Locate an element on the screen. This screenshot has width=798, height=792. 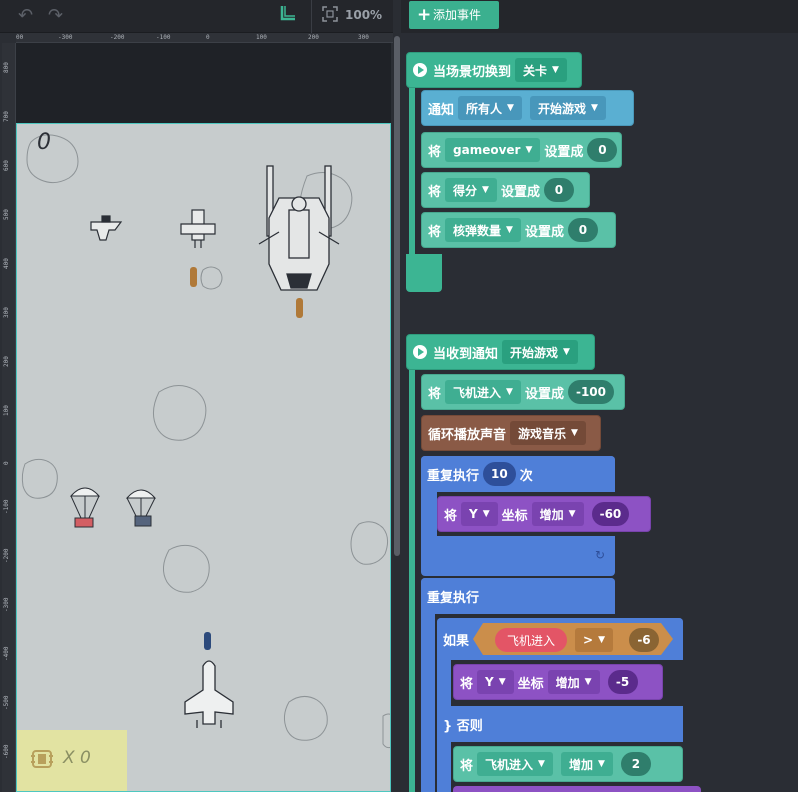
ruler-tick-label: 500 is located at coordinates (6, 214).